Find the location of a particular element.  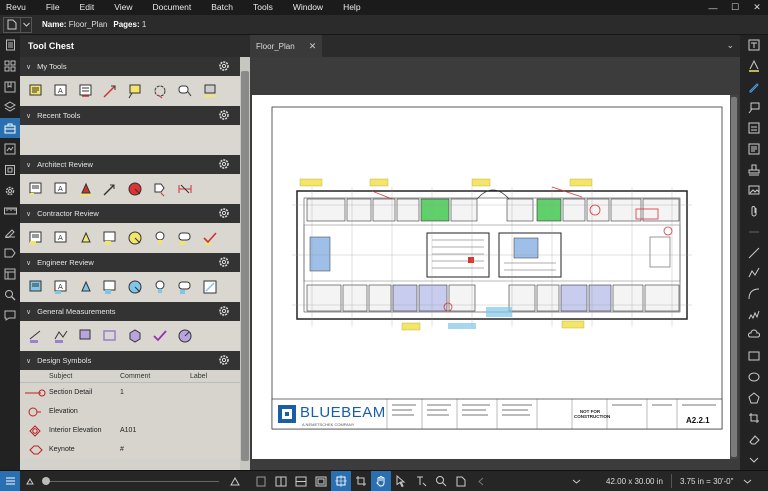

close-icon: ✕ is located at coordinates (313, 46).